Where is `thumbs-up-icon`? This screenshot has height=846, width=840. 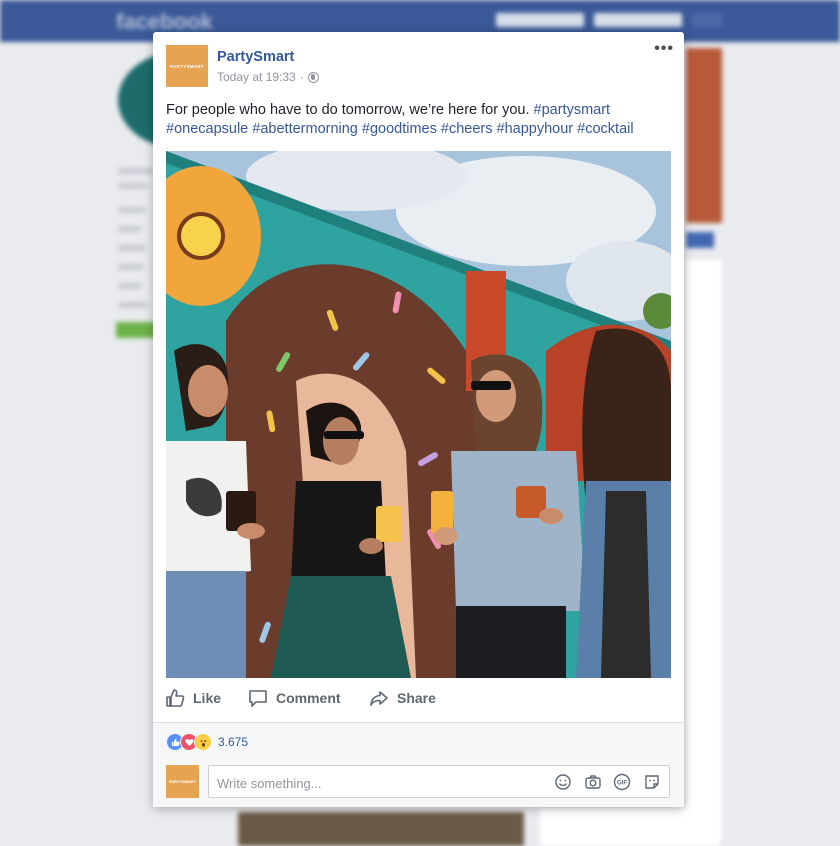
thumbs-up-icon is located at coordinates (175, 698).